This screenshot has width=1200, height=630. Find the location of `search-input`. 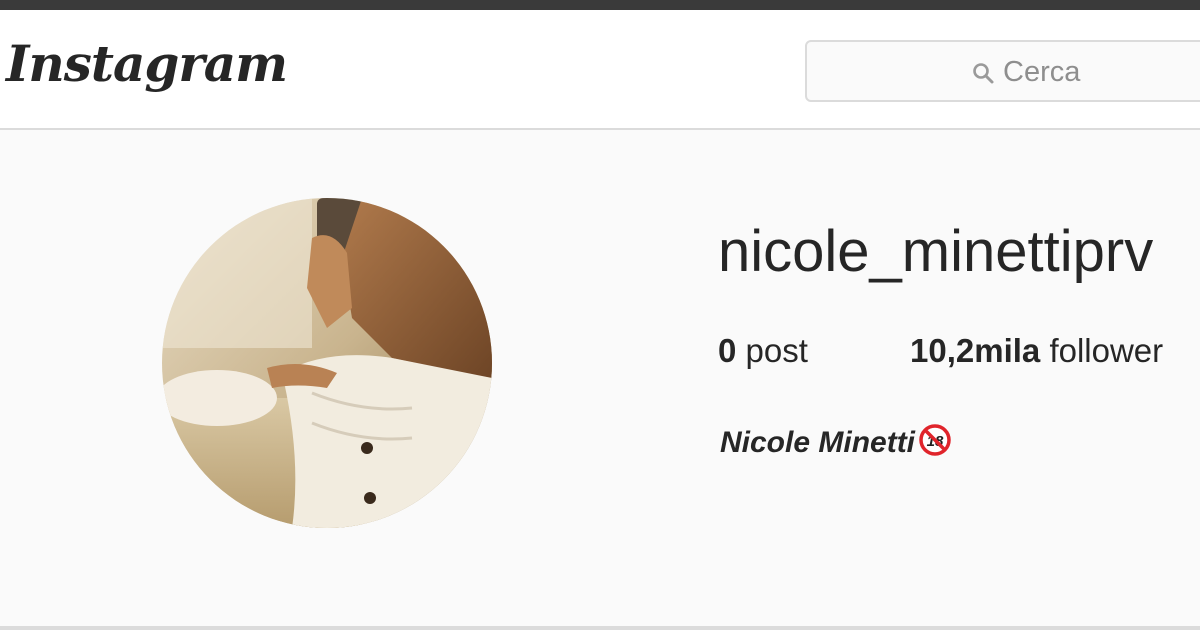

search-input is located at coordinates (1101, 72).